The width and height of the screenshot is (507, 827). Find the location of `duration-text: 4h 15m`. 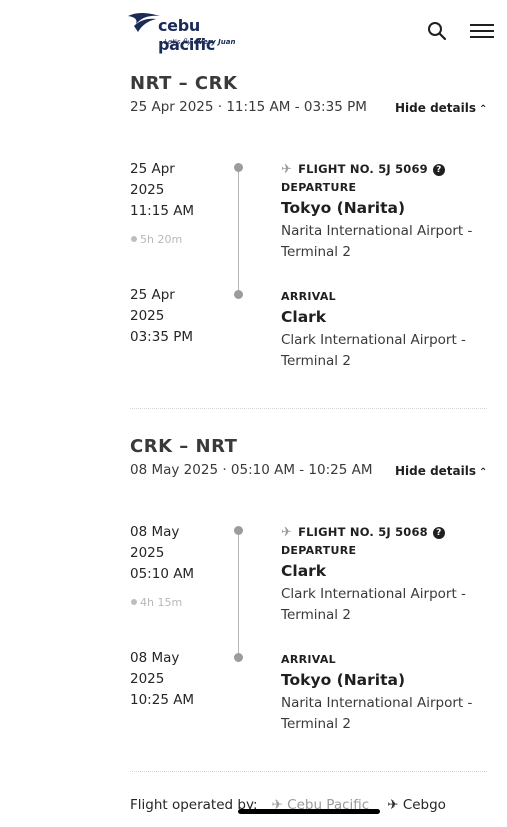

duration-text: 4h 15m is located at coordinates (161, 602).